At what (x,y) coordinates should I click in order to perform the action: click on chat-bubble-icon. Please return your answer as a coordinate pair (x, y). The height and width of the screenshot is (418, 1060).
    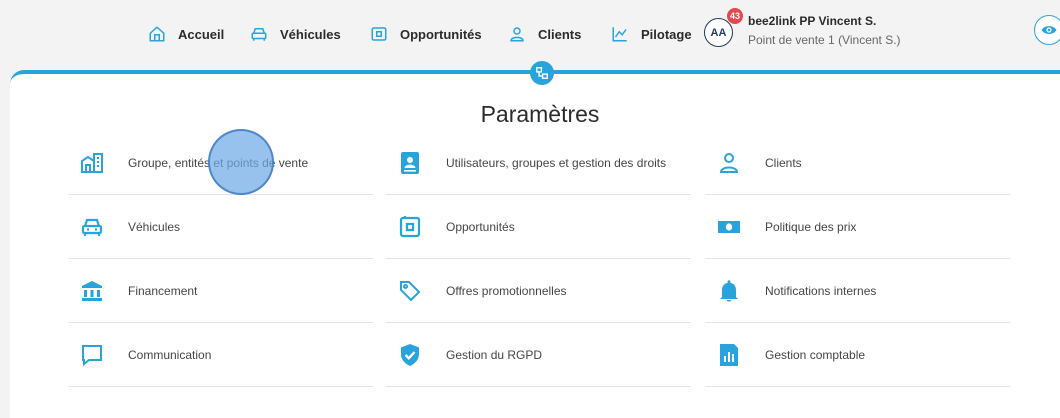
    Looking at the image, I should click on (98, 355).